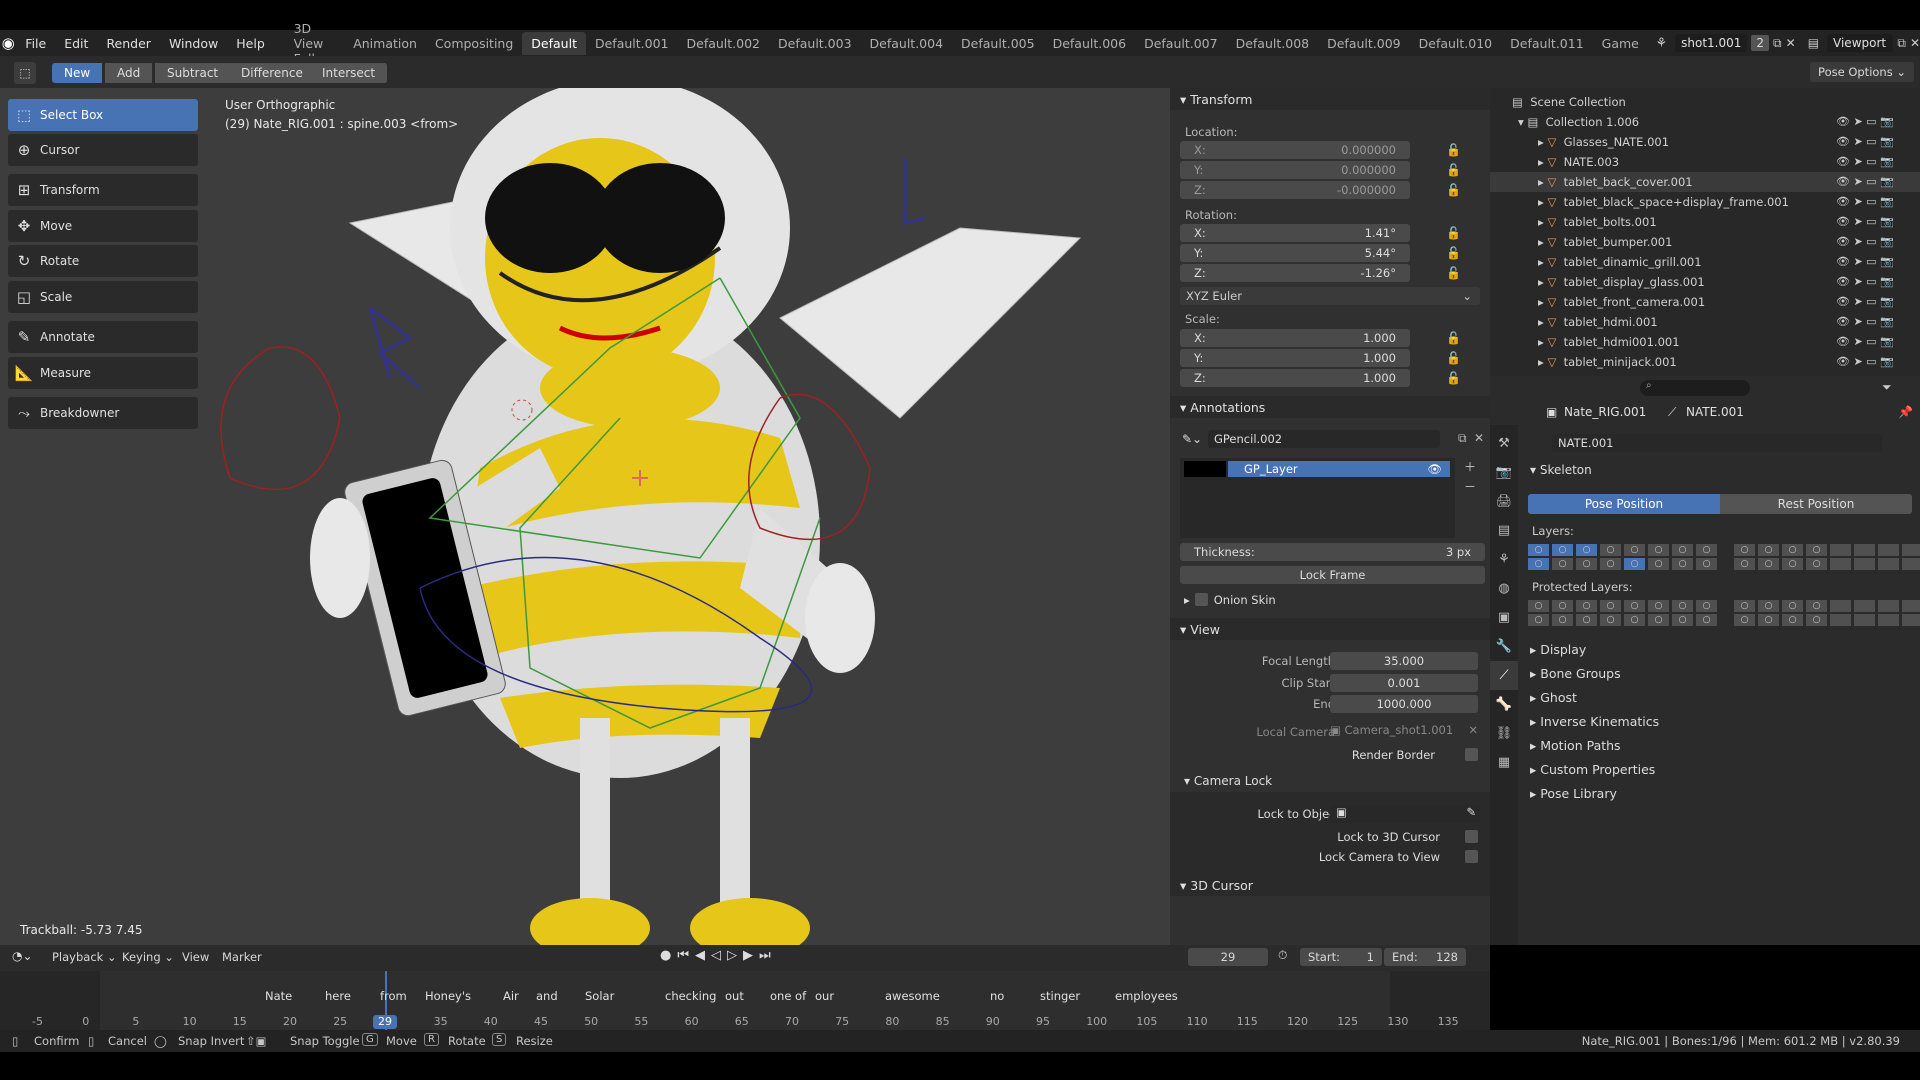 The image size is (1920, 1080). I want to click on inverse-kinematics-panel-header: ▸ Inverse Kinematics, so click(1594, 721).